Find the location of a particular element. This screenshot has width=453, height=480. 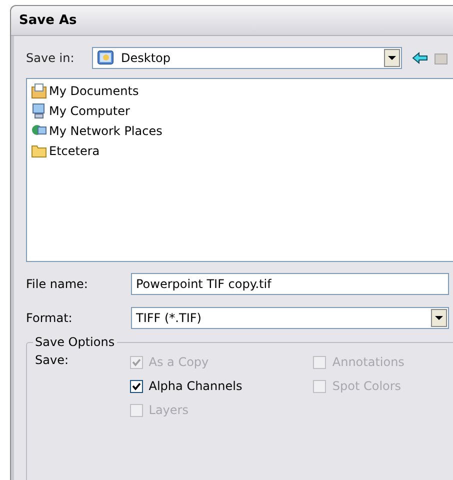

group-title: Save Options is located at coordinates (75, 342).